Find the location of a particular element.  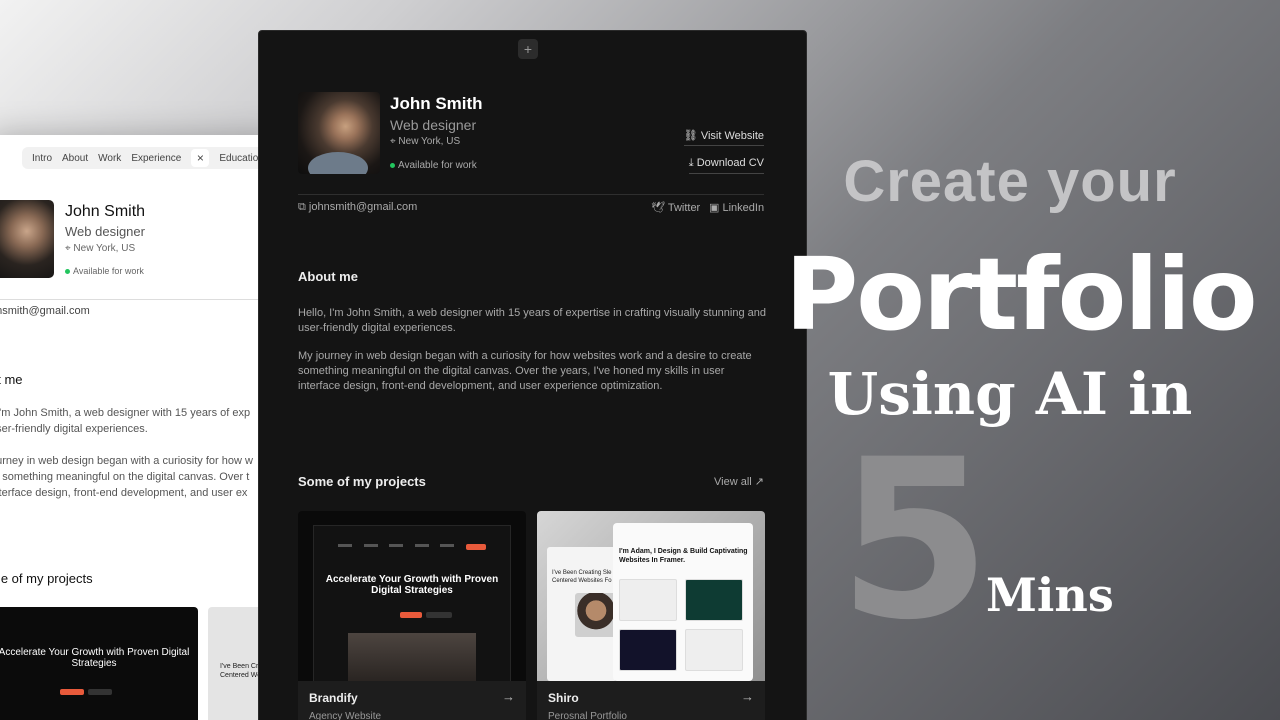

visit-website-label: Visit Website is located at coordinates (732, 136).